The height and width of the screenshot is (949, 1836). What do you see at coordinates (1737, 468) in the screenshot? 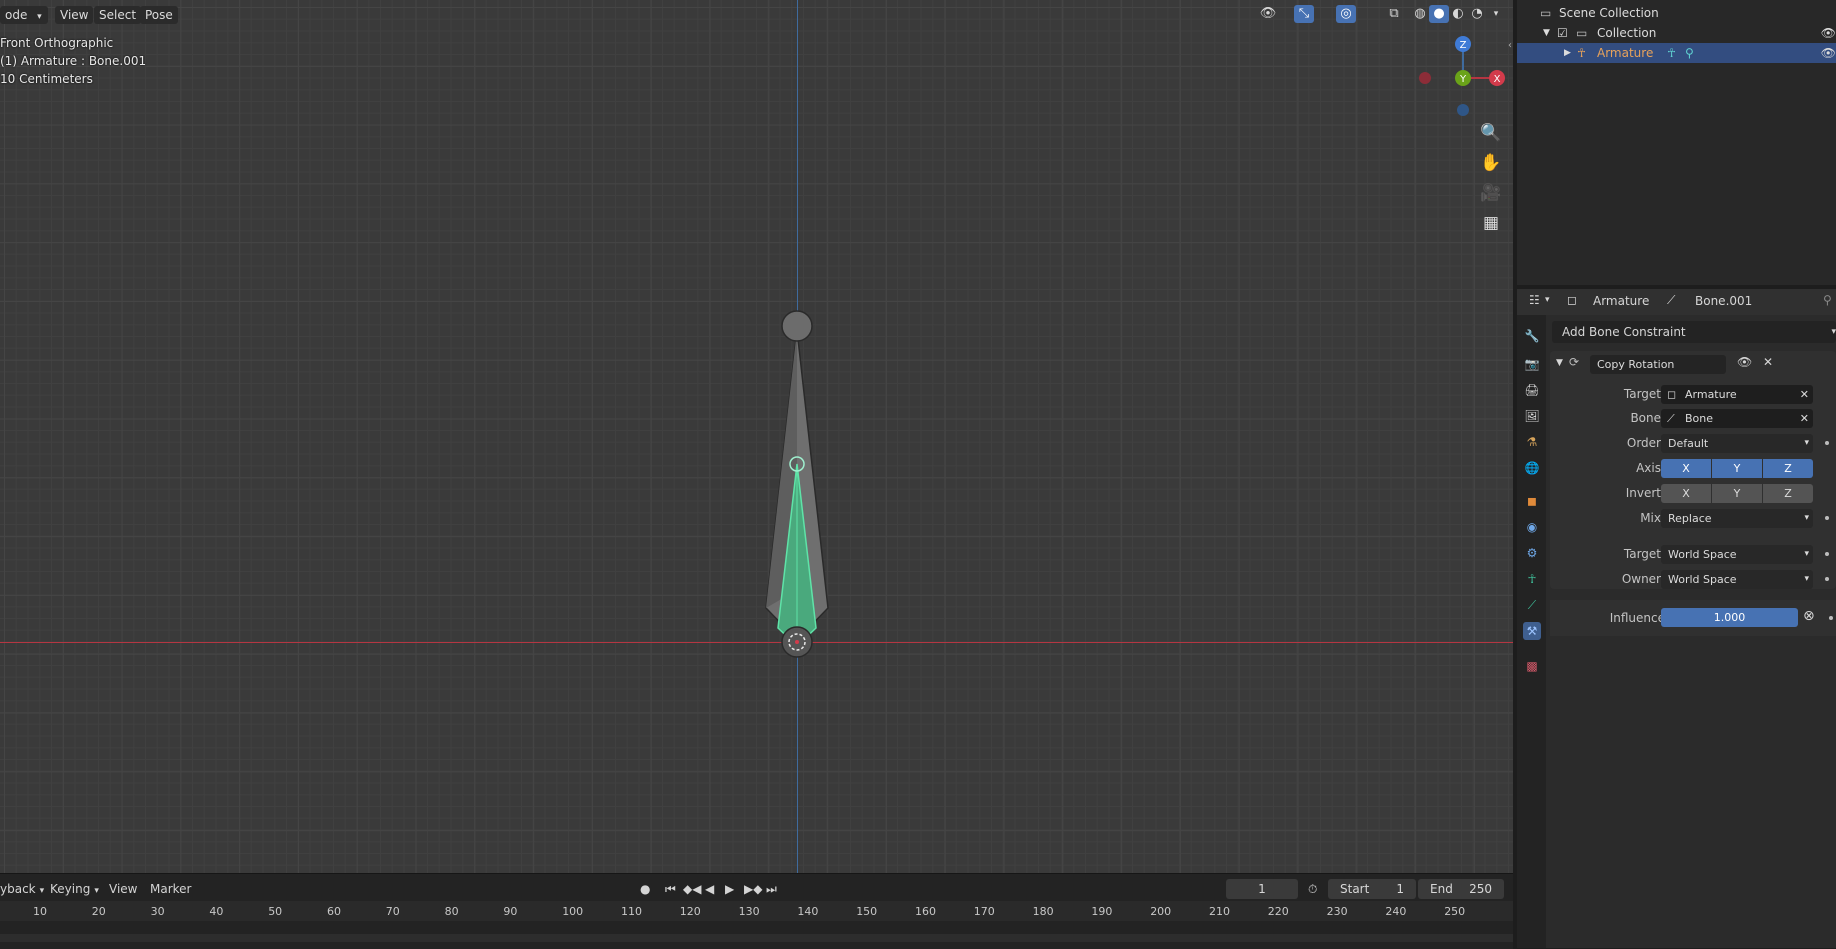
I see `axis-y-toggle: Y` at bounding box center [1737, 468].